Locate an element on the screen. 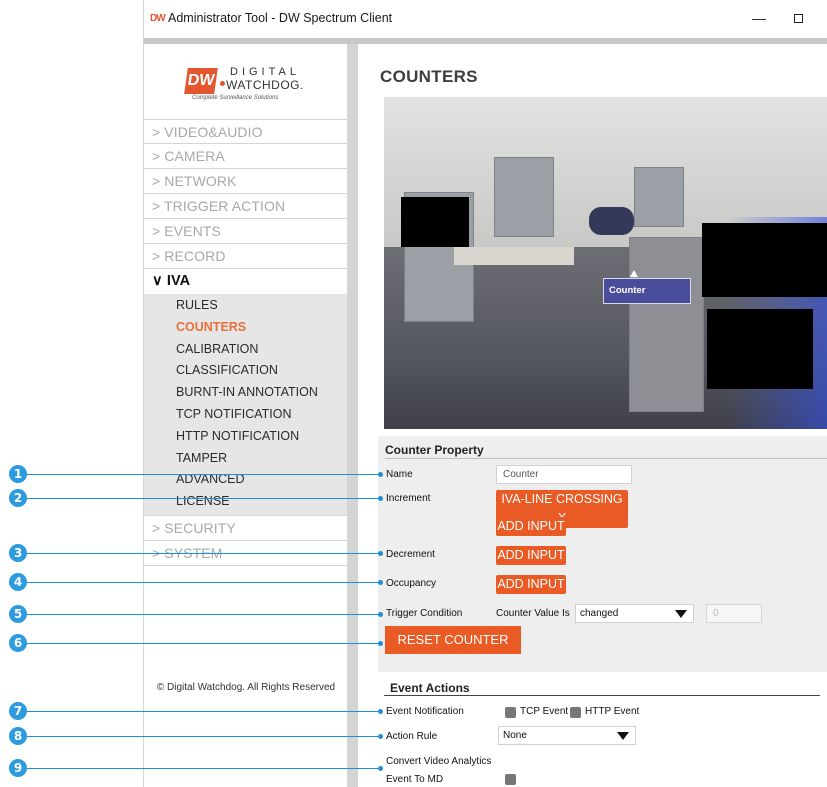 This screenshot has width=827, height=787. event-to-md-label: Event To MD is located at coordinates (415, 779).